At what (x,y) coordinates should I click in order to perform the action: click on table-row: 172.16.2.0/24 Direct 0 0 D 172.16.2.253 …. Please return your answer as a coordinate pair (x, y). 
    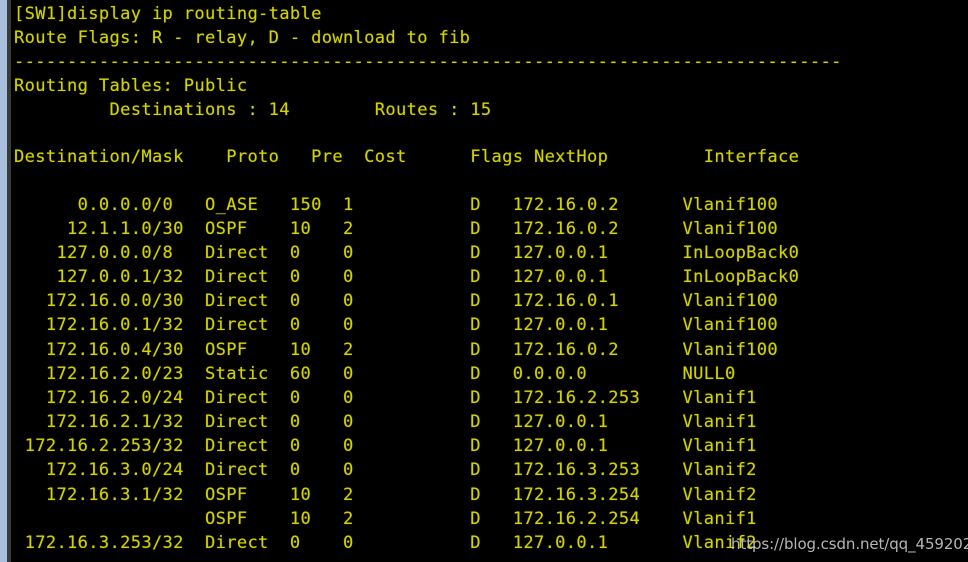
    Looking at the image, I should click on (385, 398).